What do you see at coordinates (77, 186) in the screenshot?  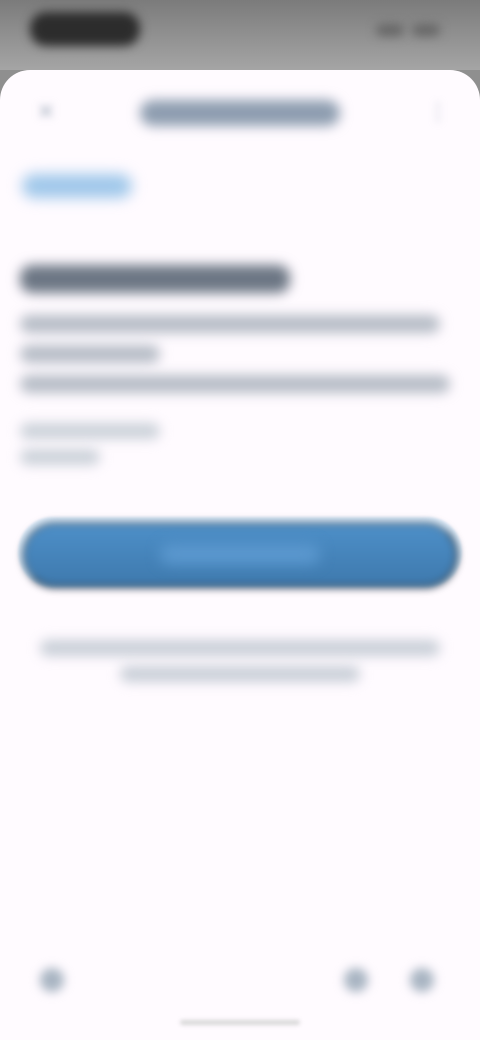 I see `back-link` at bounding box center [77, 186].